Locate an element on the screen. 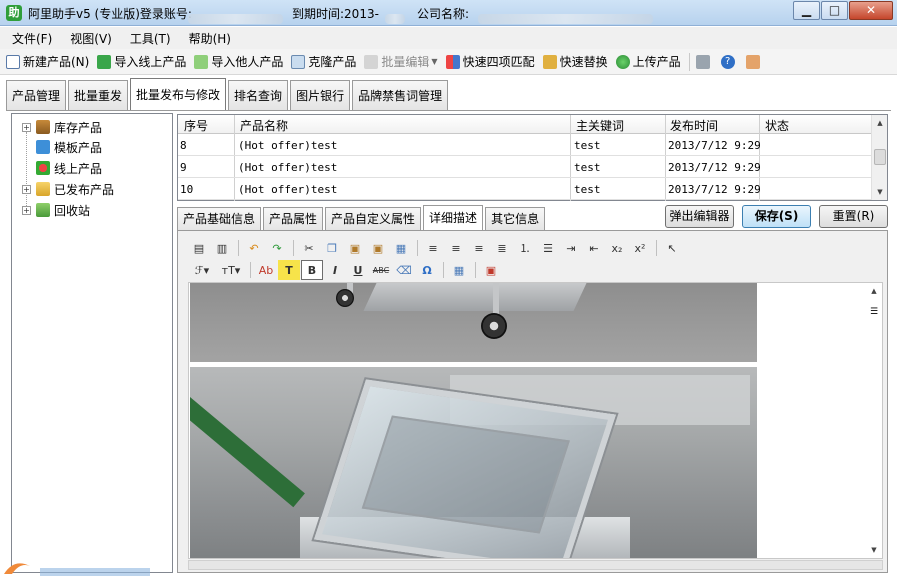 This screenshot has height=576, width=897. tab-product-management: 产品管理 is located at coordinates (36, 95).